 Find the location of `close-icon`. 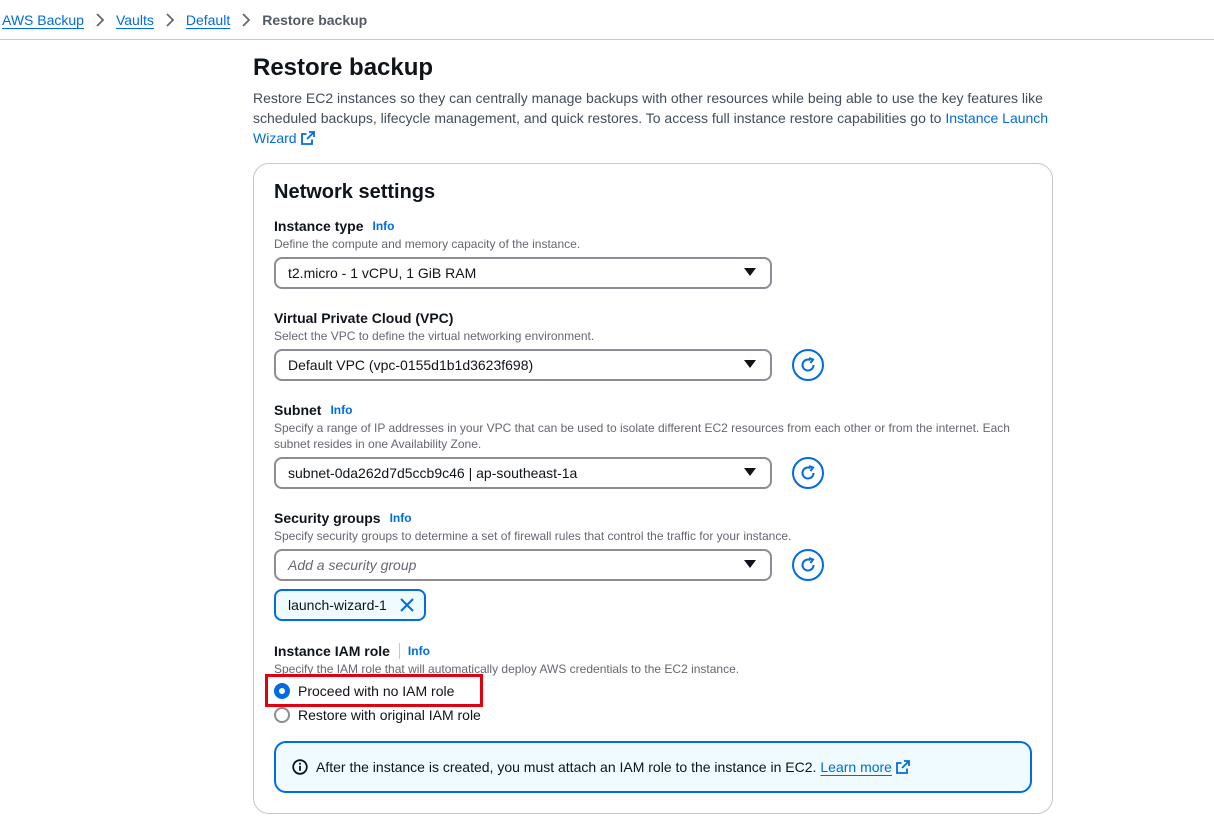

close-icon is located at coordinates (407, 605).